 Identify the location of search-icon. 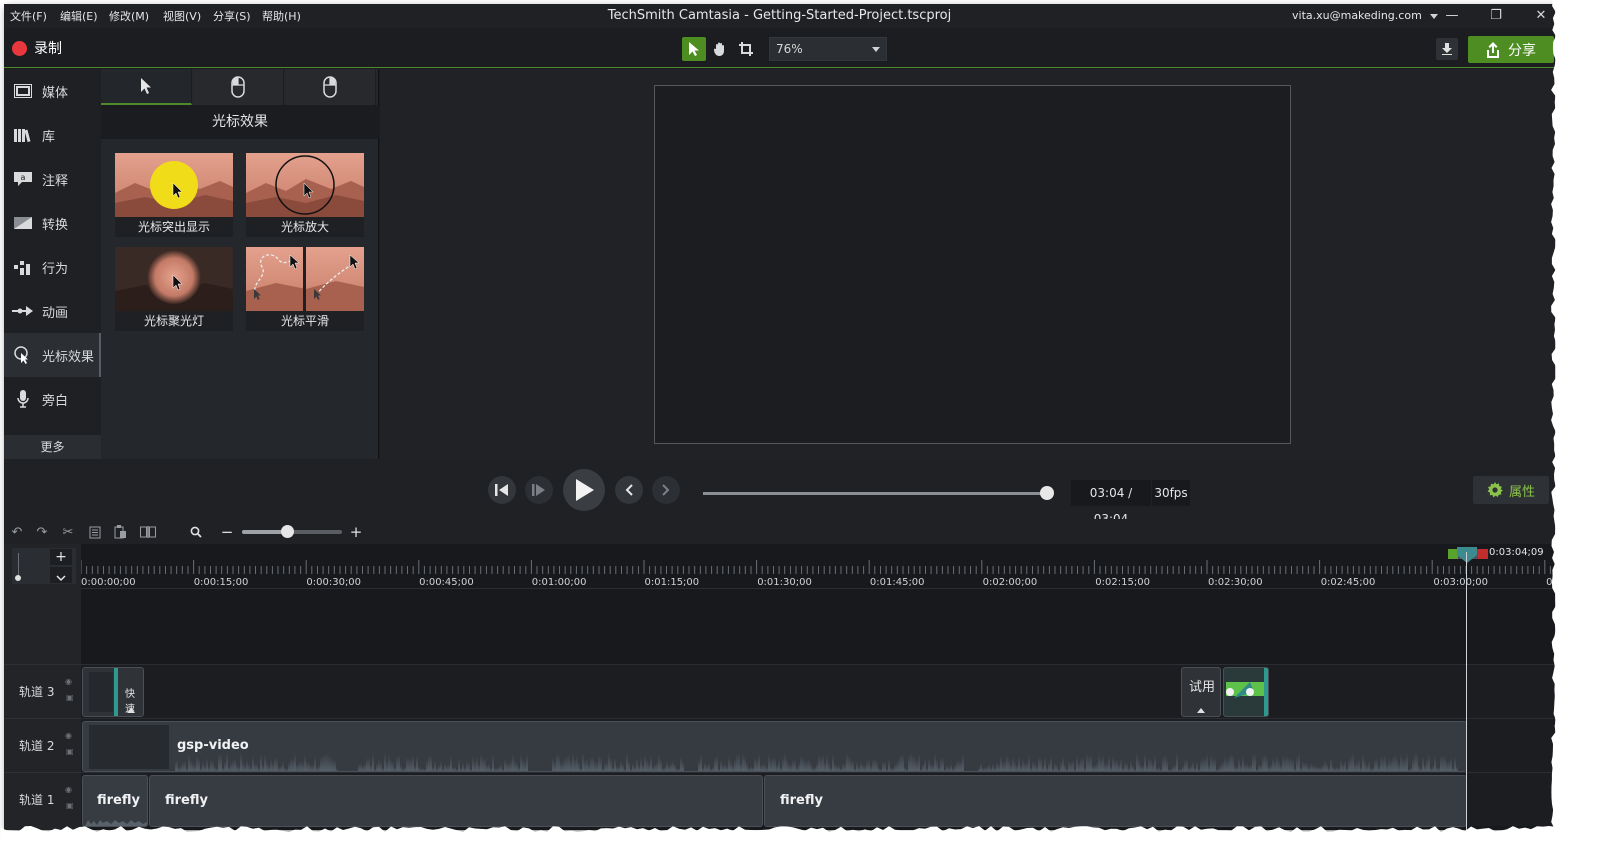
(196, 532).